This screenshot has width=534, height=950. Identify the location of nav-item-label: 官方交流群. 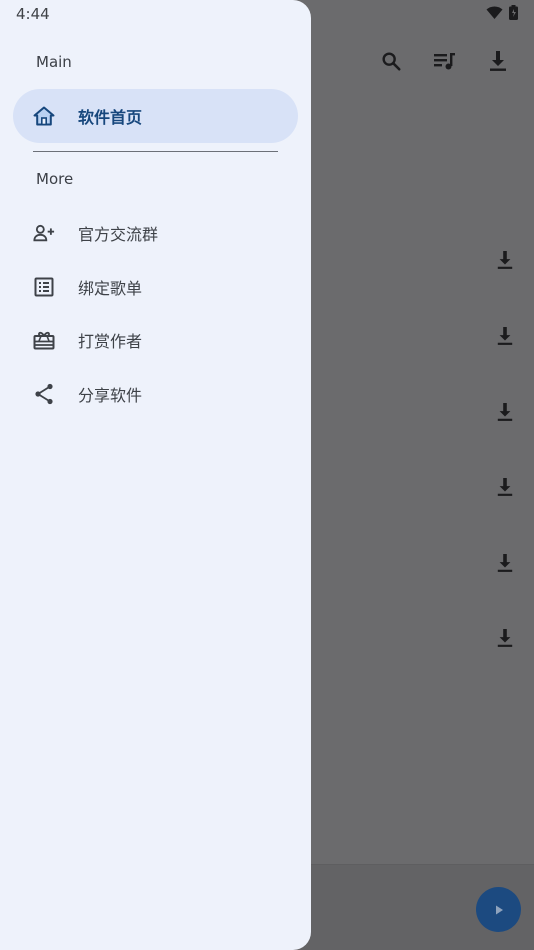
(118, 234).